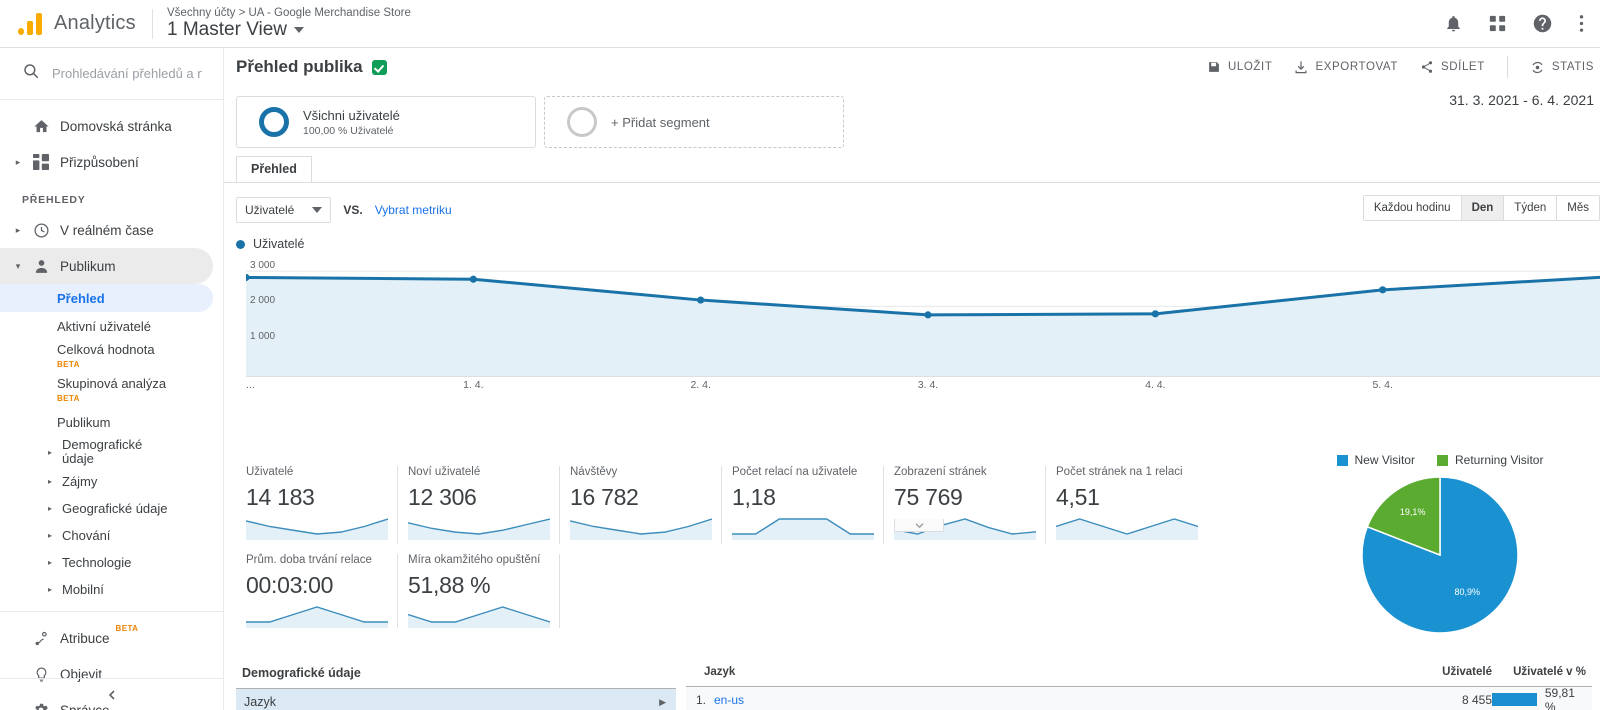  What do you see at coordinates (1497, 23) in the screenshot?
I see `apps-grid-icon` at bounding box center [1497, 23].